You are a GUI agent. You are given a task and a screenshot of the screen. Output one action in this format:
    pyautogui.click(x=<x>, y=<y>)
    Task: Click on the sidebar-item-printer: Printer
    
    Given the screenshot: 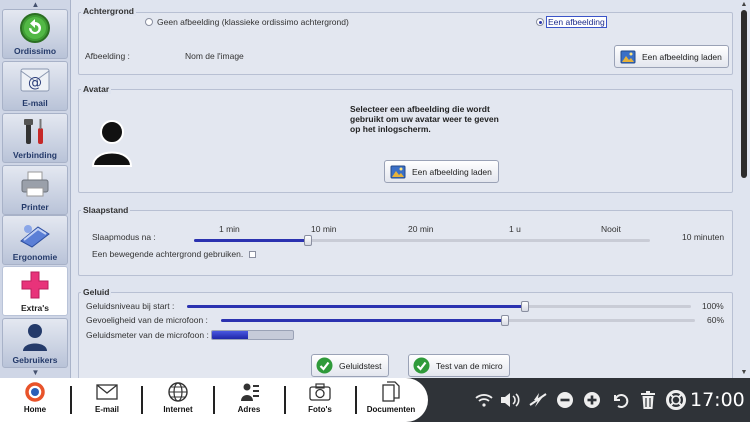 What is the action you would take?
    pyautogui.click(x=35, y=190)
    